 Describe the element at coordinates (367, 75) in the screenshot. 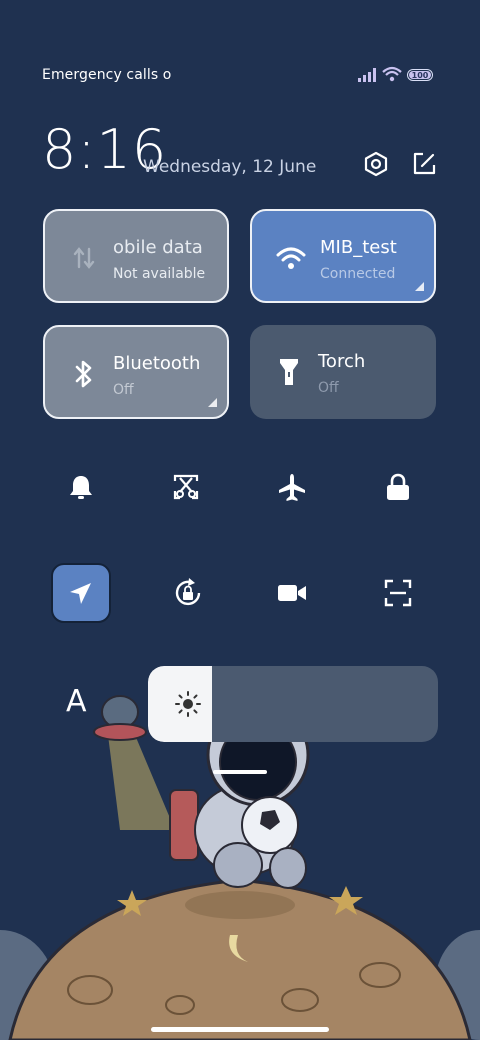

I see `signal-icon` at that location.